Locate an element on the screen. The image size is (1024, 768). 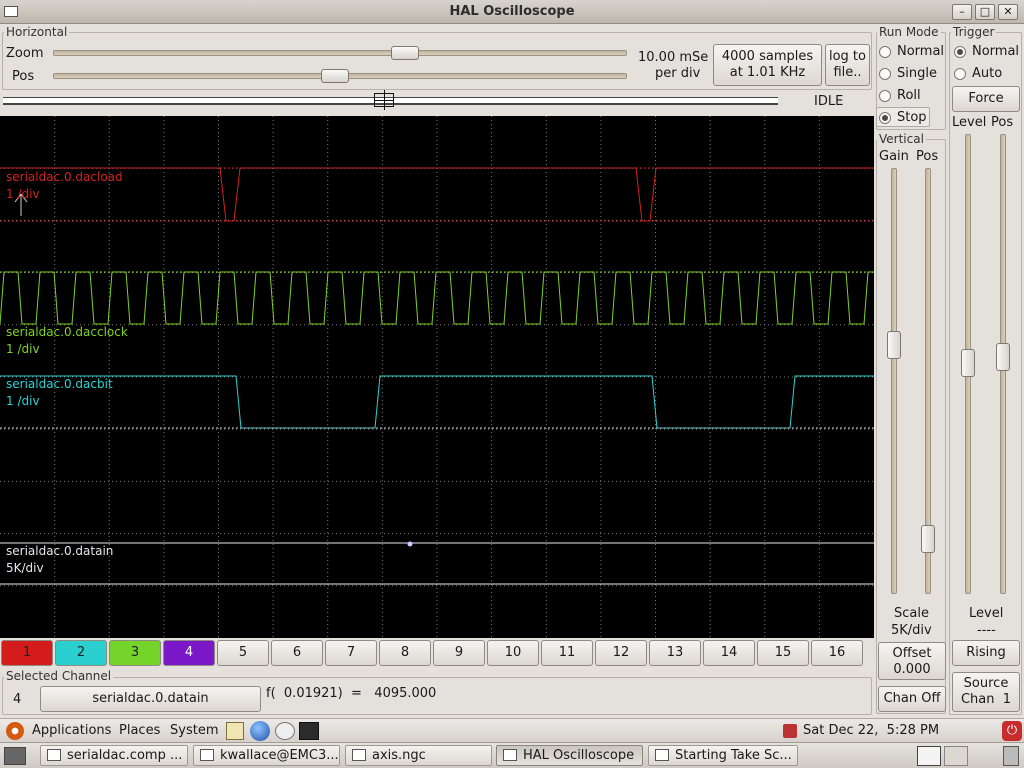
force-trigger-button: Force is located at coordinates (986, 99).